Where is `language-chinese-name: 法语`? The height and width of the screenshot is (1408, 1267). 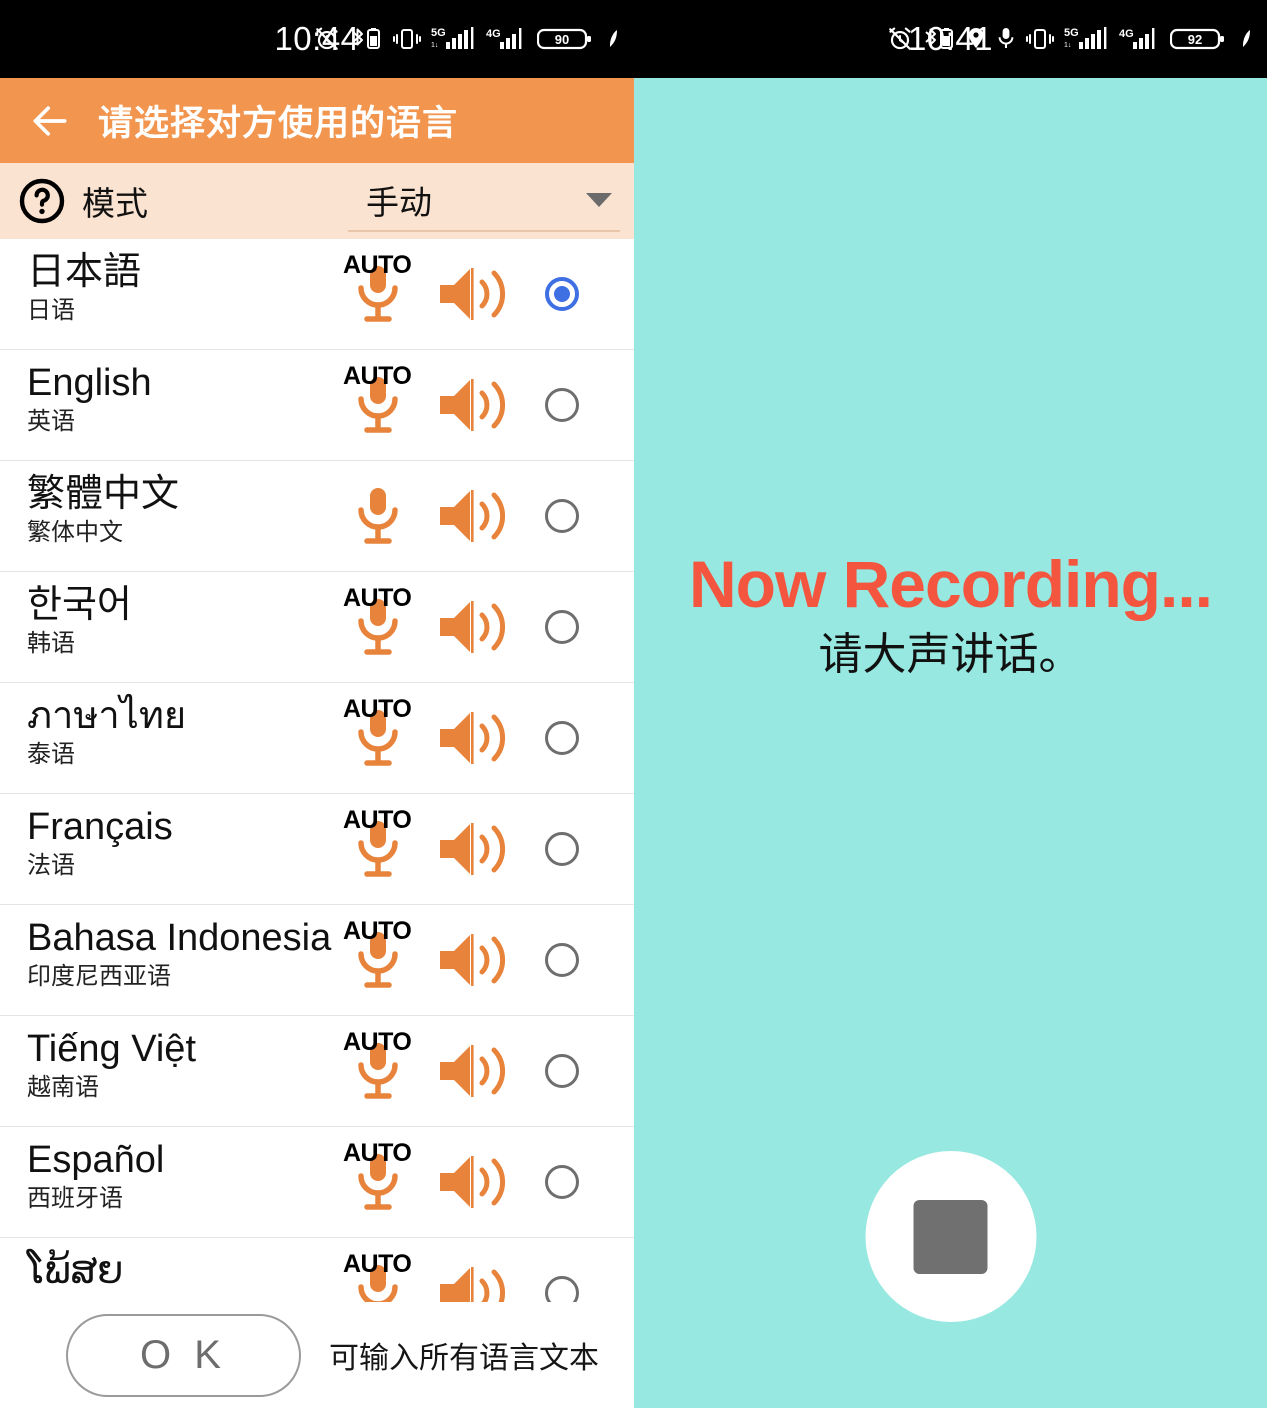 language-chinese-name: 法语 is located at coordinates (51, 865).